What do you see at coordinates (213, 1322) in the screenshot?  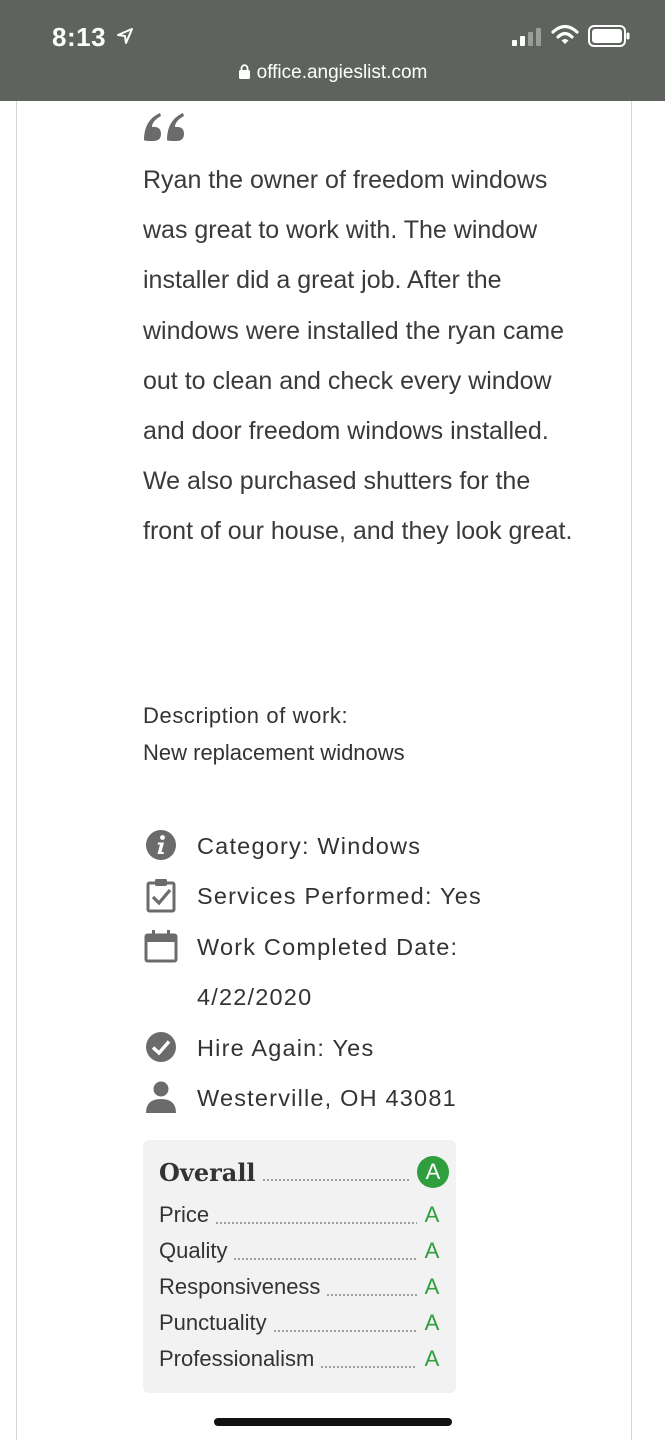 I see `grade-label: Punctuality` at bounding box center [213, 1322].